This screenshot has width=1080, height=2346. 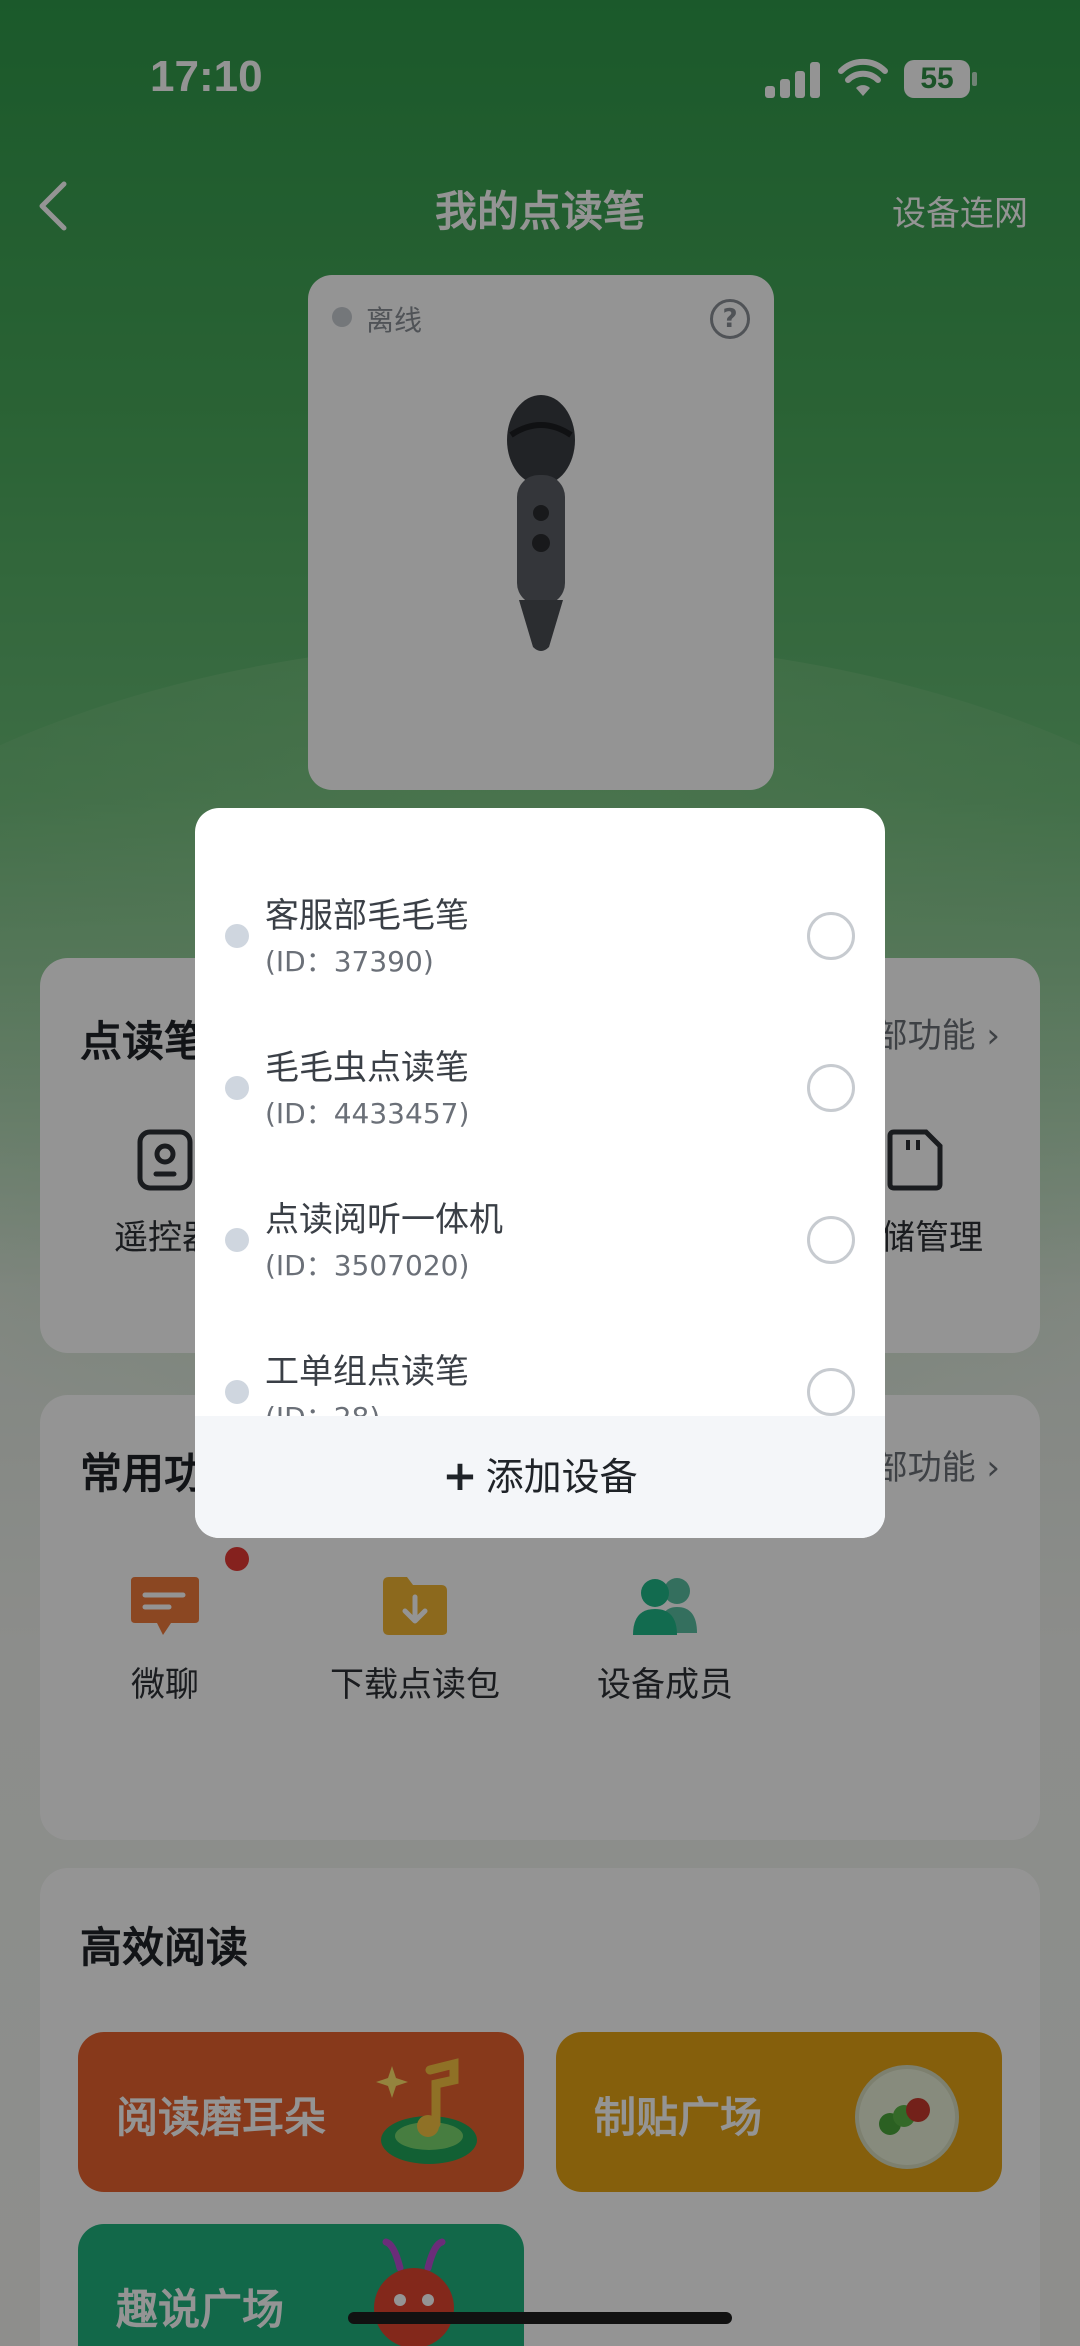 I want to click on add-device-label: 添加设备, so click(x=561, y=1477).